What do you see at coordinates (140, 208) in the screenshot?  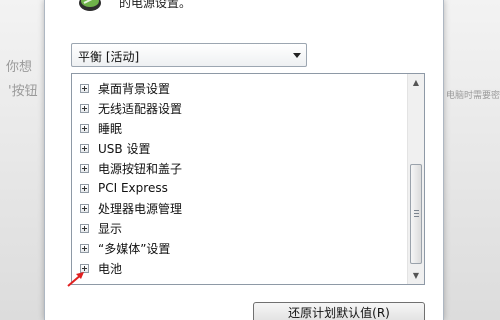 I see `tree-item-label: 处理器电源管理` at bounding box center [140, 208].